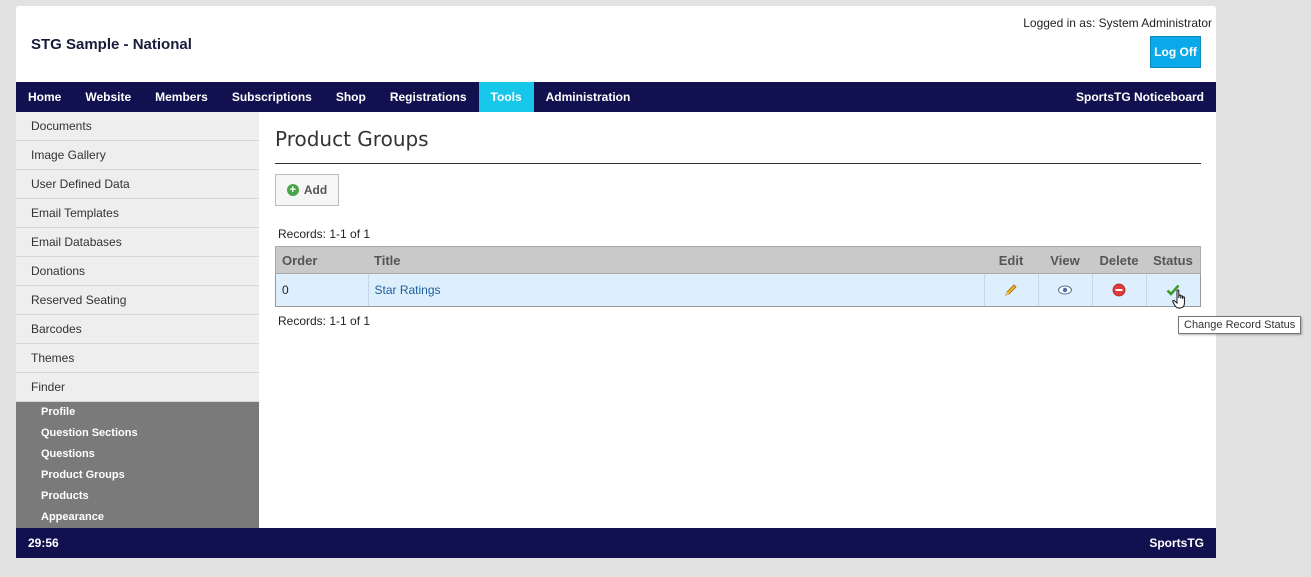 The width and height of the screenshot is (1311, 577). I want to click on nav-noticeboard: SportsTG Noticeboard, so click(1140, 97).